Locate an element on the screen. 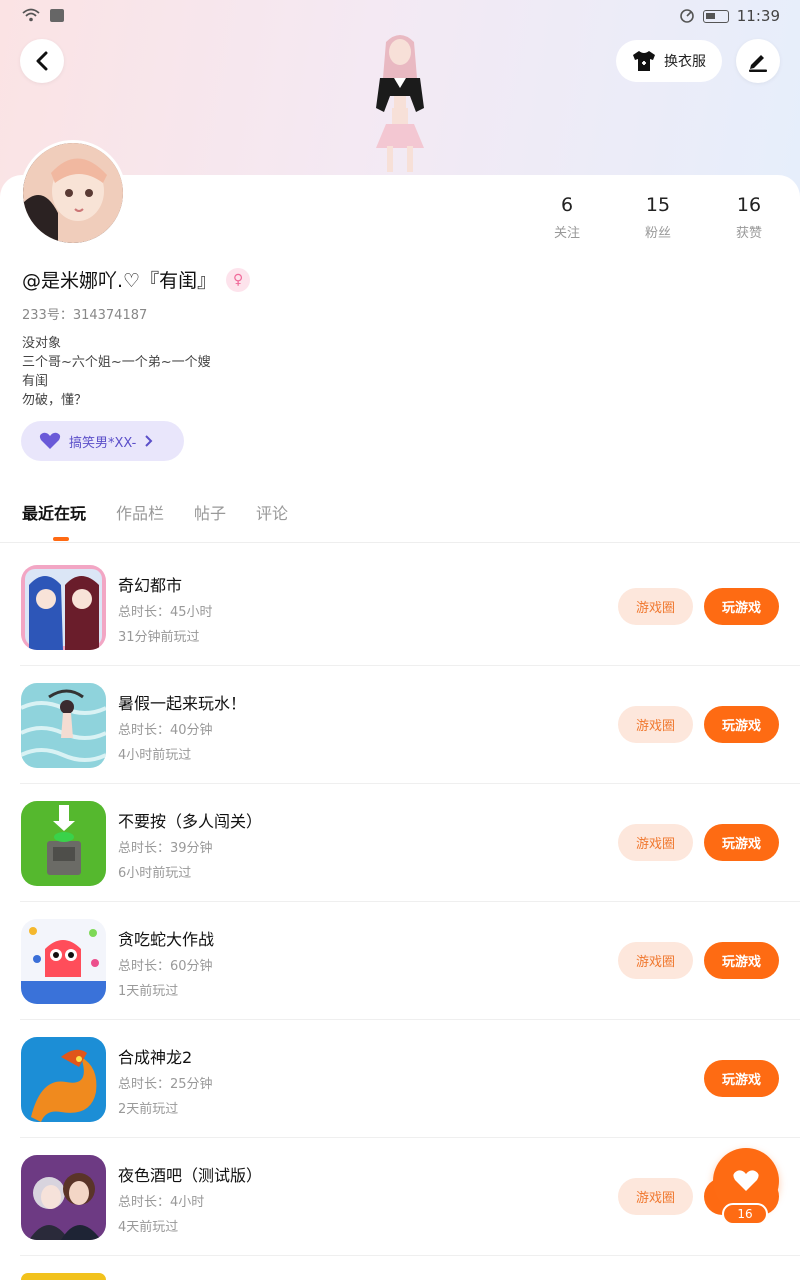  edit-profile-button is located at coordinates (758, 61).